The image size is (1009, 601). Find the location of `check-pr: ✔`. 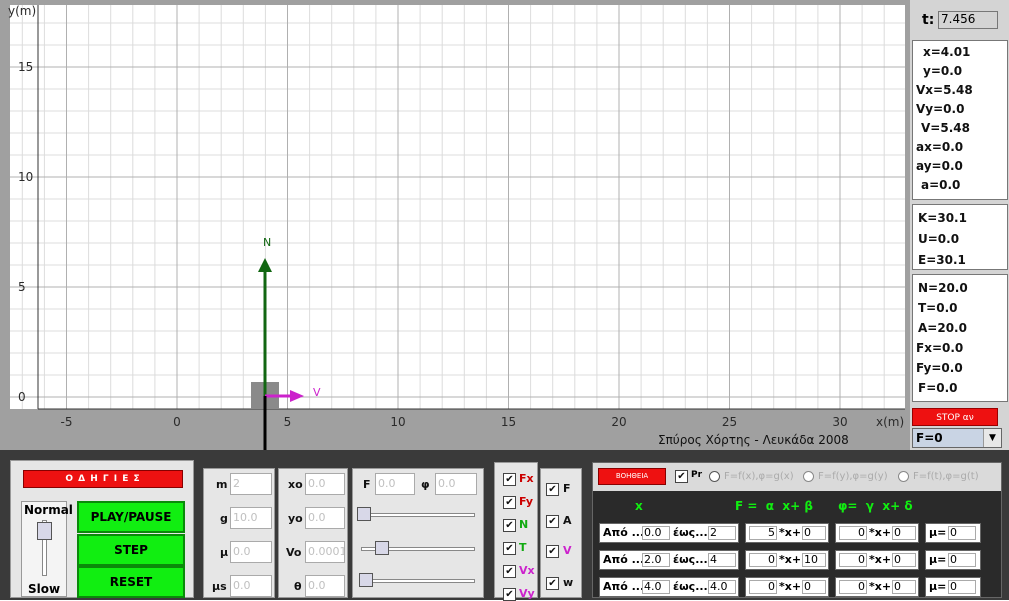

check-pr: ✔ is located at coordinates (681, 476).